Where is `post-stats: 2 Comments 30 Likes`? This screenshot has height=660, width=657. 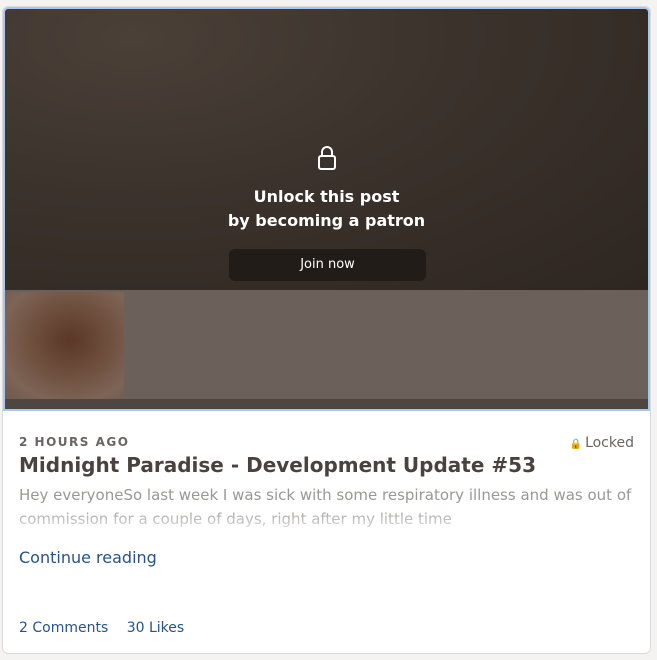 post-stats: 2 Comments 30 Likes is located at coordinates (108, 628).